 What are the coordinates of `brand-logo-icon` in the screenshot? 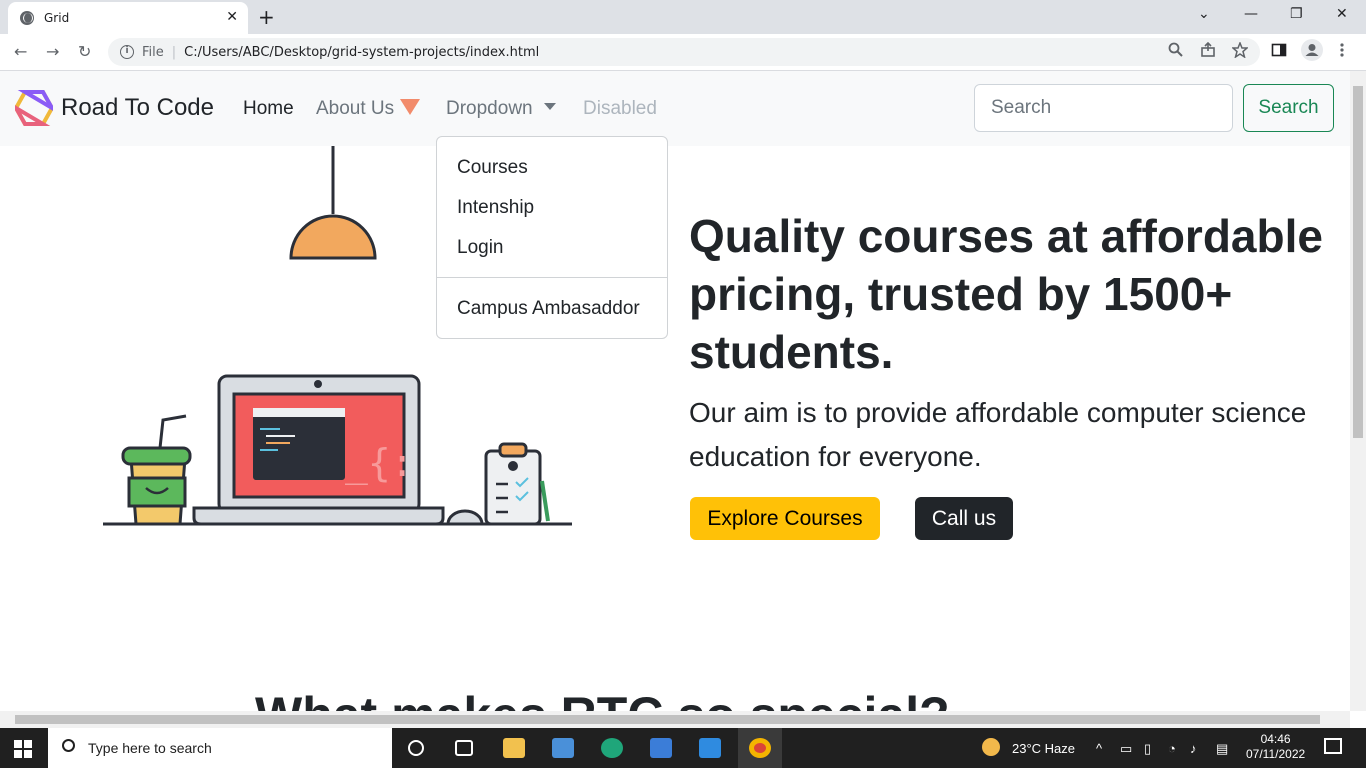 It's located at (34, 108).